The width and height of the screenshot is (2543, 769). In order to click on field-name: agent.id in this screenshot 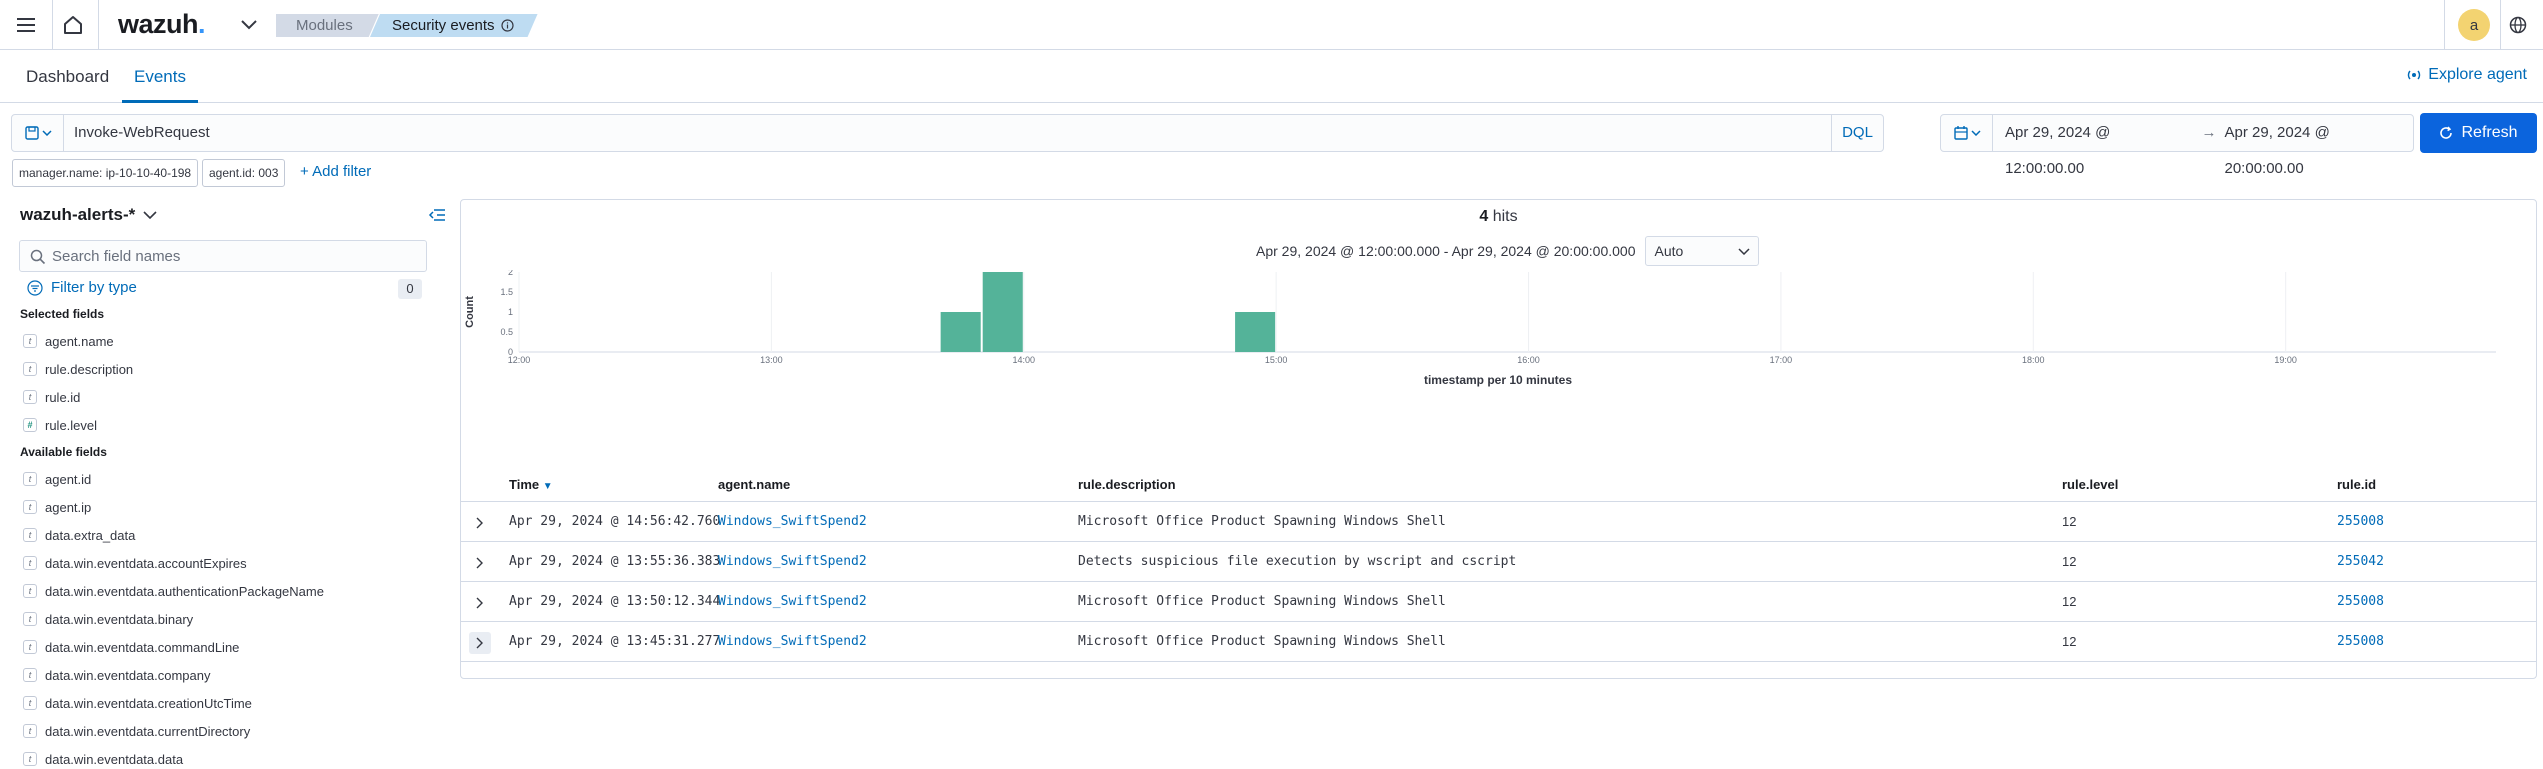, I will do `click(68, 479)`.